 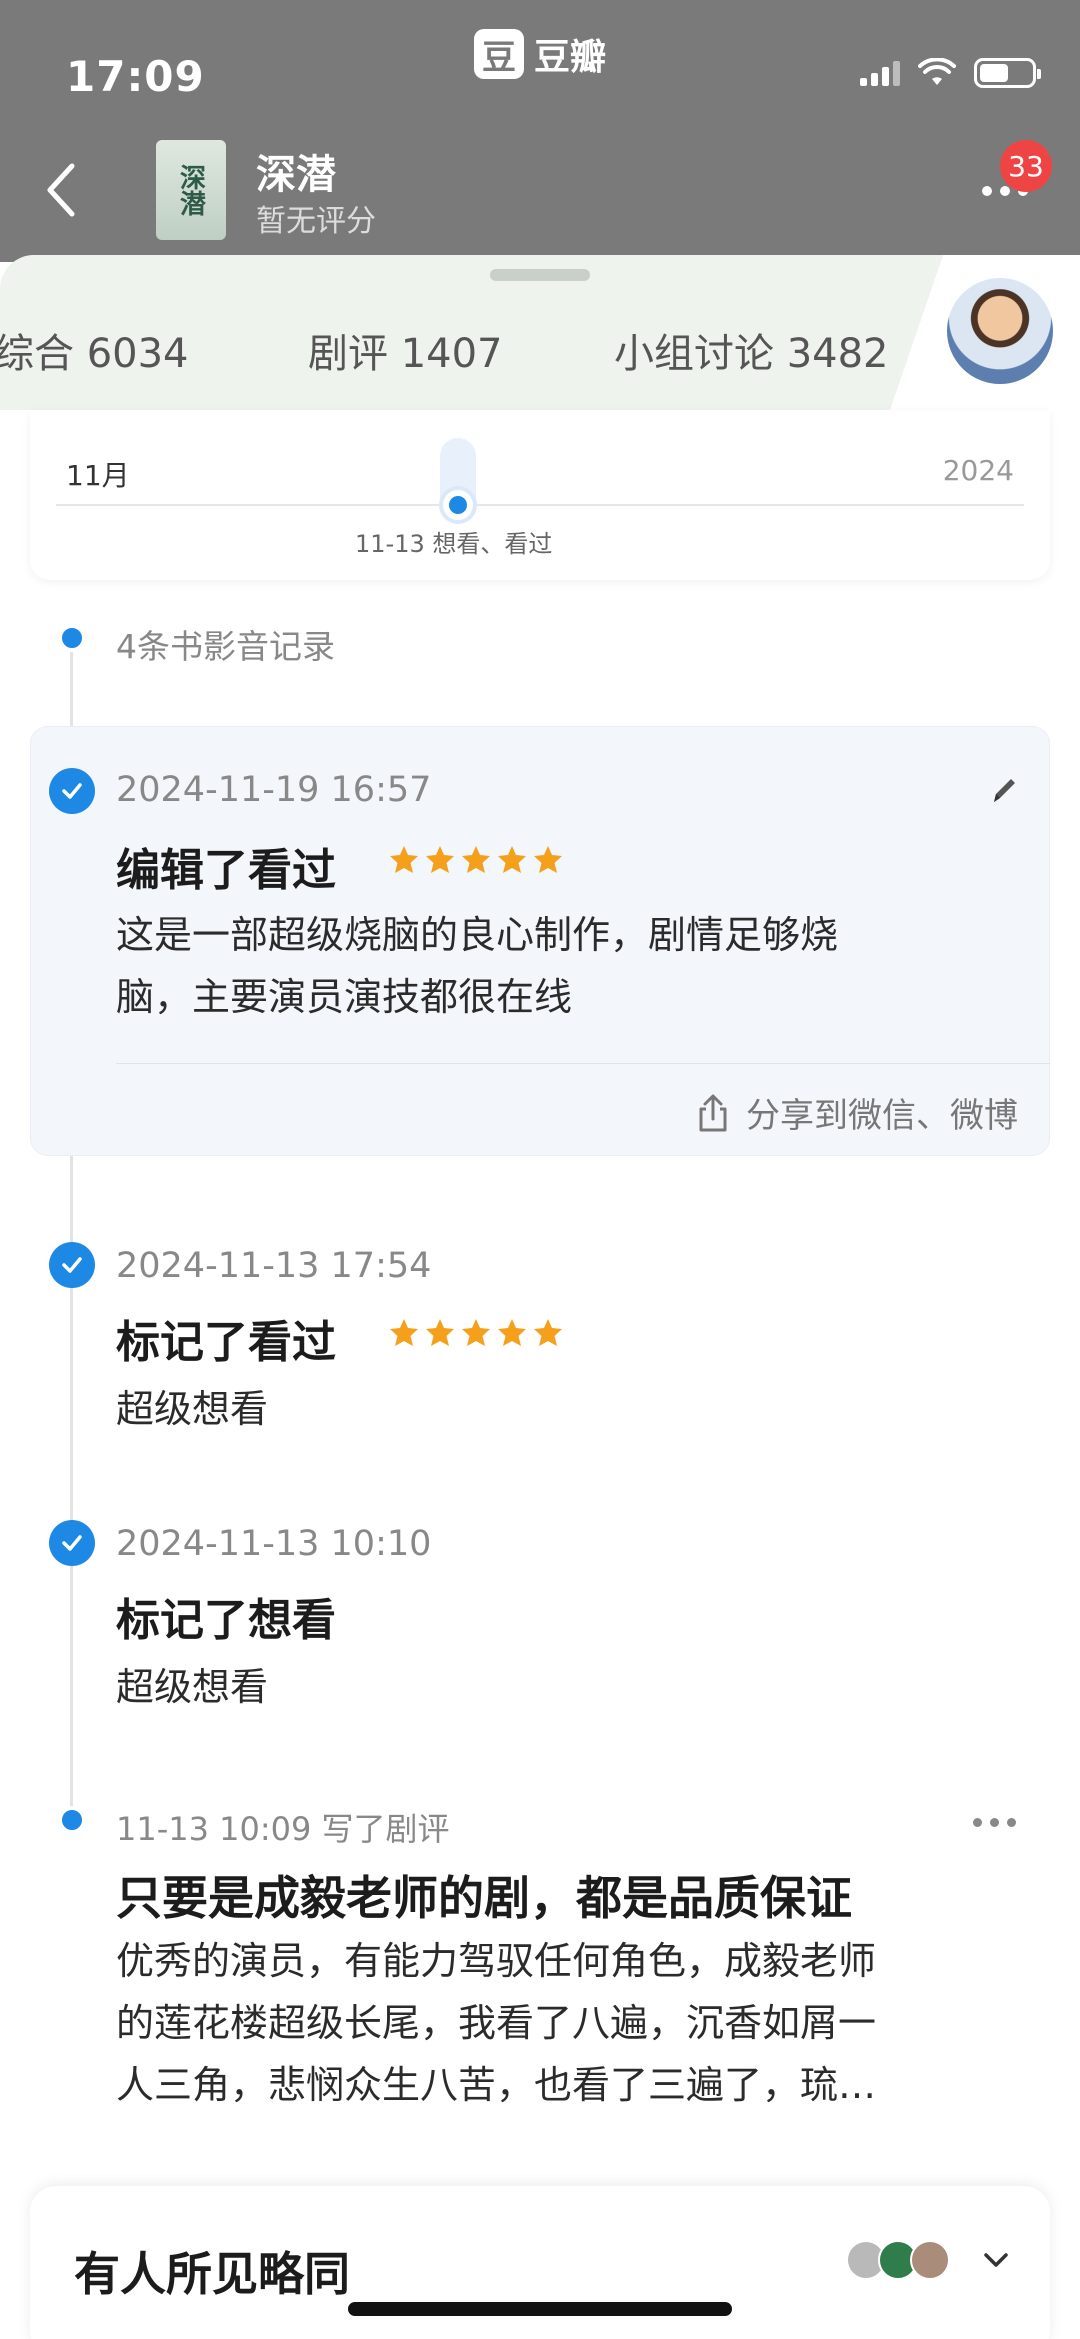 I want to click on movie-cover: 深潜, so click(x=191, y=190).